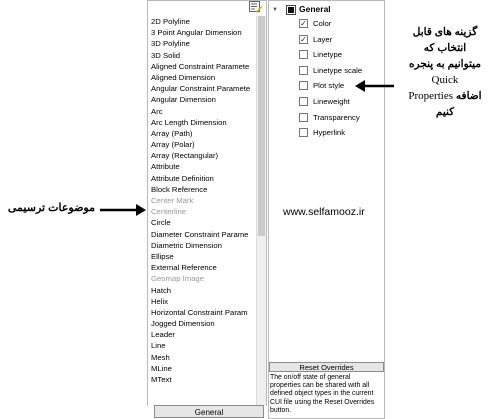  Describe the element at coordinates (202, 43) in the screenshot. I see `object-list-item: 3D Polyline` at that location.